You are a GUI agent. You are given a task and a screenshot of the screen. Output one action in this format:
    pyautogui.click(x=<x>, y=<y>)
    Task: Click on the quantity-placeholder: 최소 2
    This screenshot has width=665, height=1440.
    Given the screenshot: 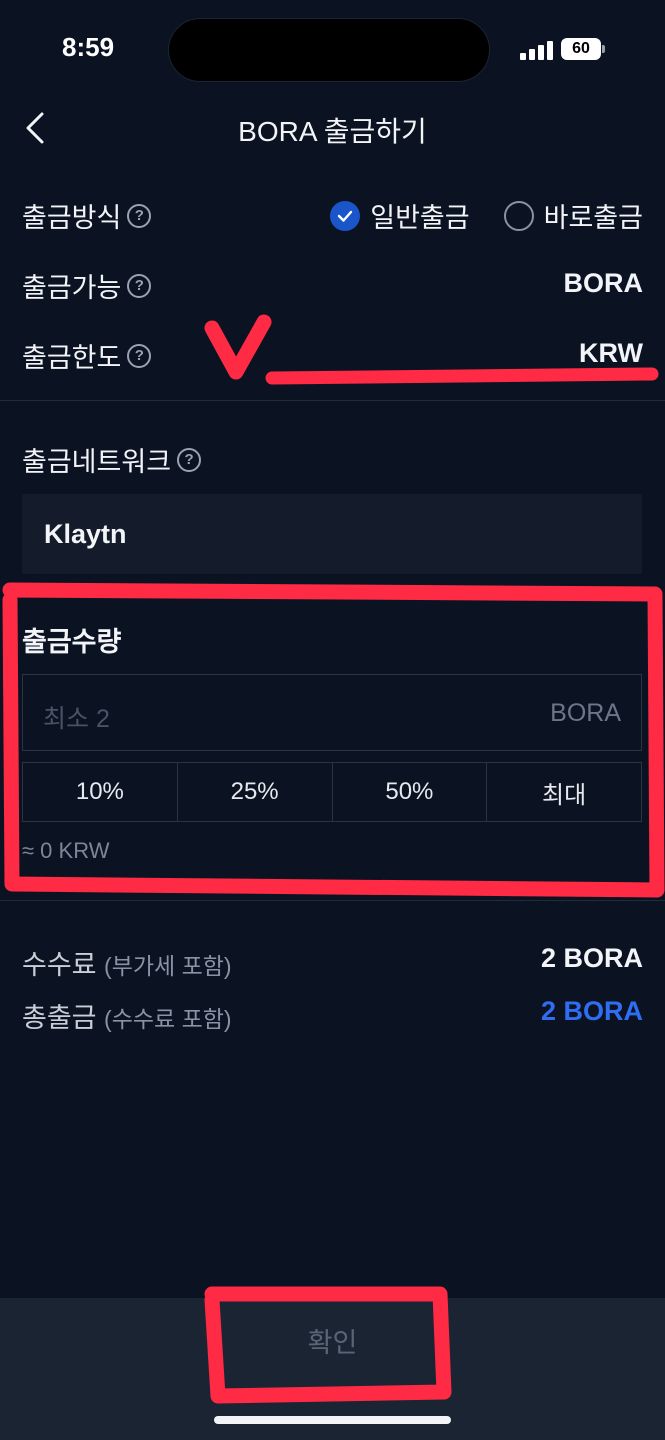 What is the action you would take?
    pyautogui.click(x=76, y=719)
    